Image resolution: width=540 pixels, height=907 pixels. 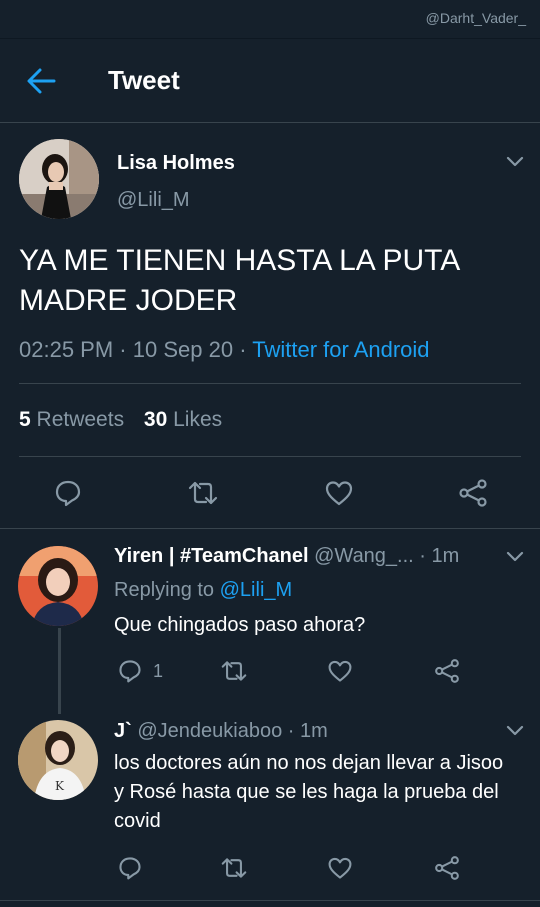 I want to click on tweet-date: 10 Sep 20, so click(x=183, y=349).